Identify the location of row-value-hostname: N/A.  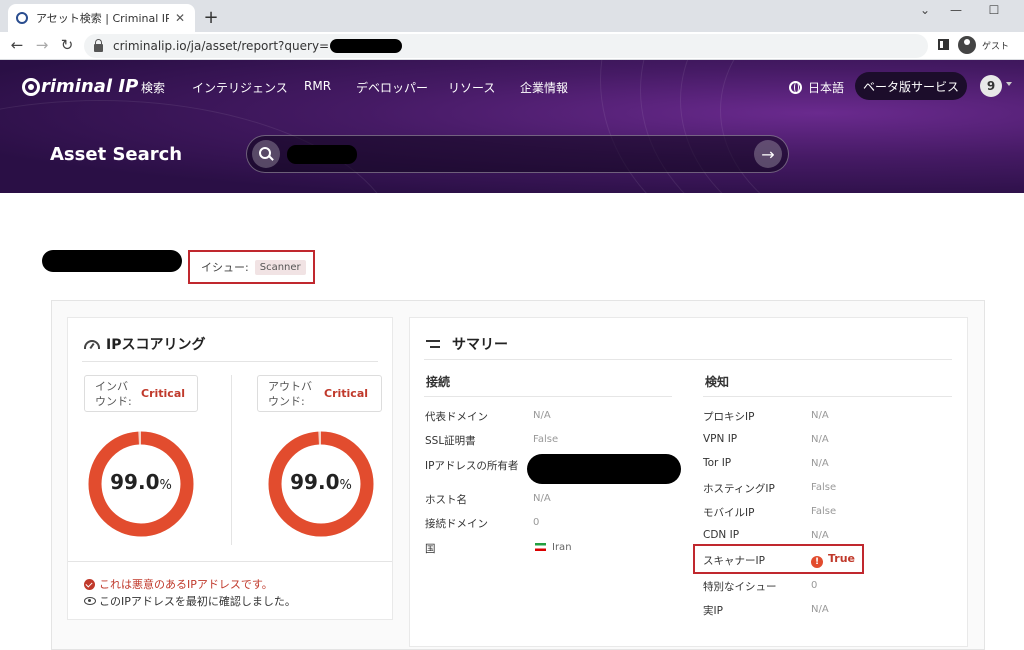
(542, 498).